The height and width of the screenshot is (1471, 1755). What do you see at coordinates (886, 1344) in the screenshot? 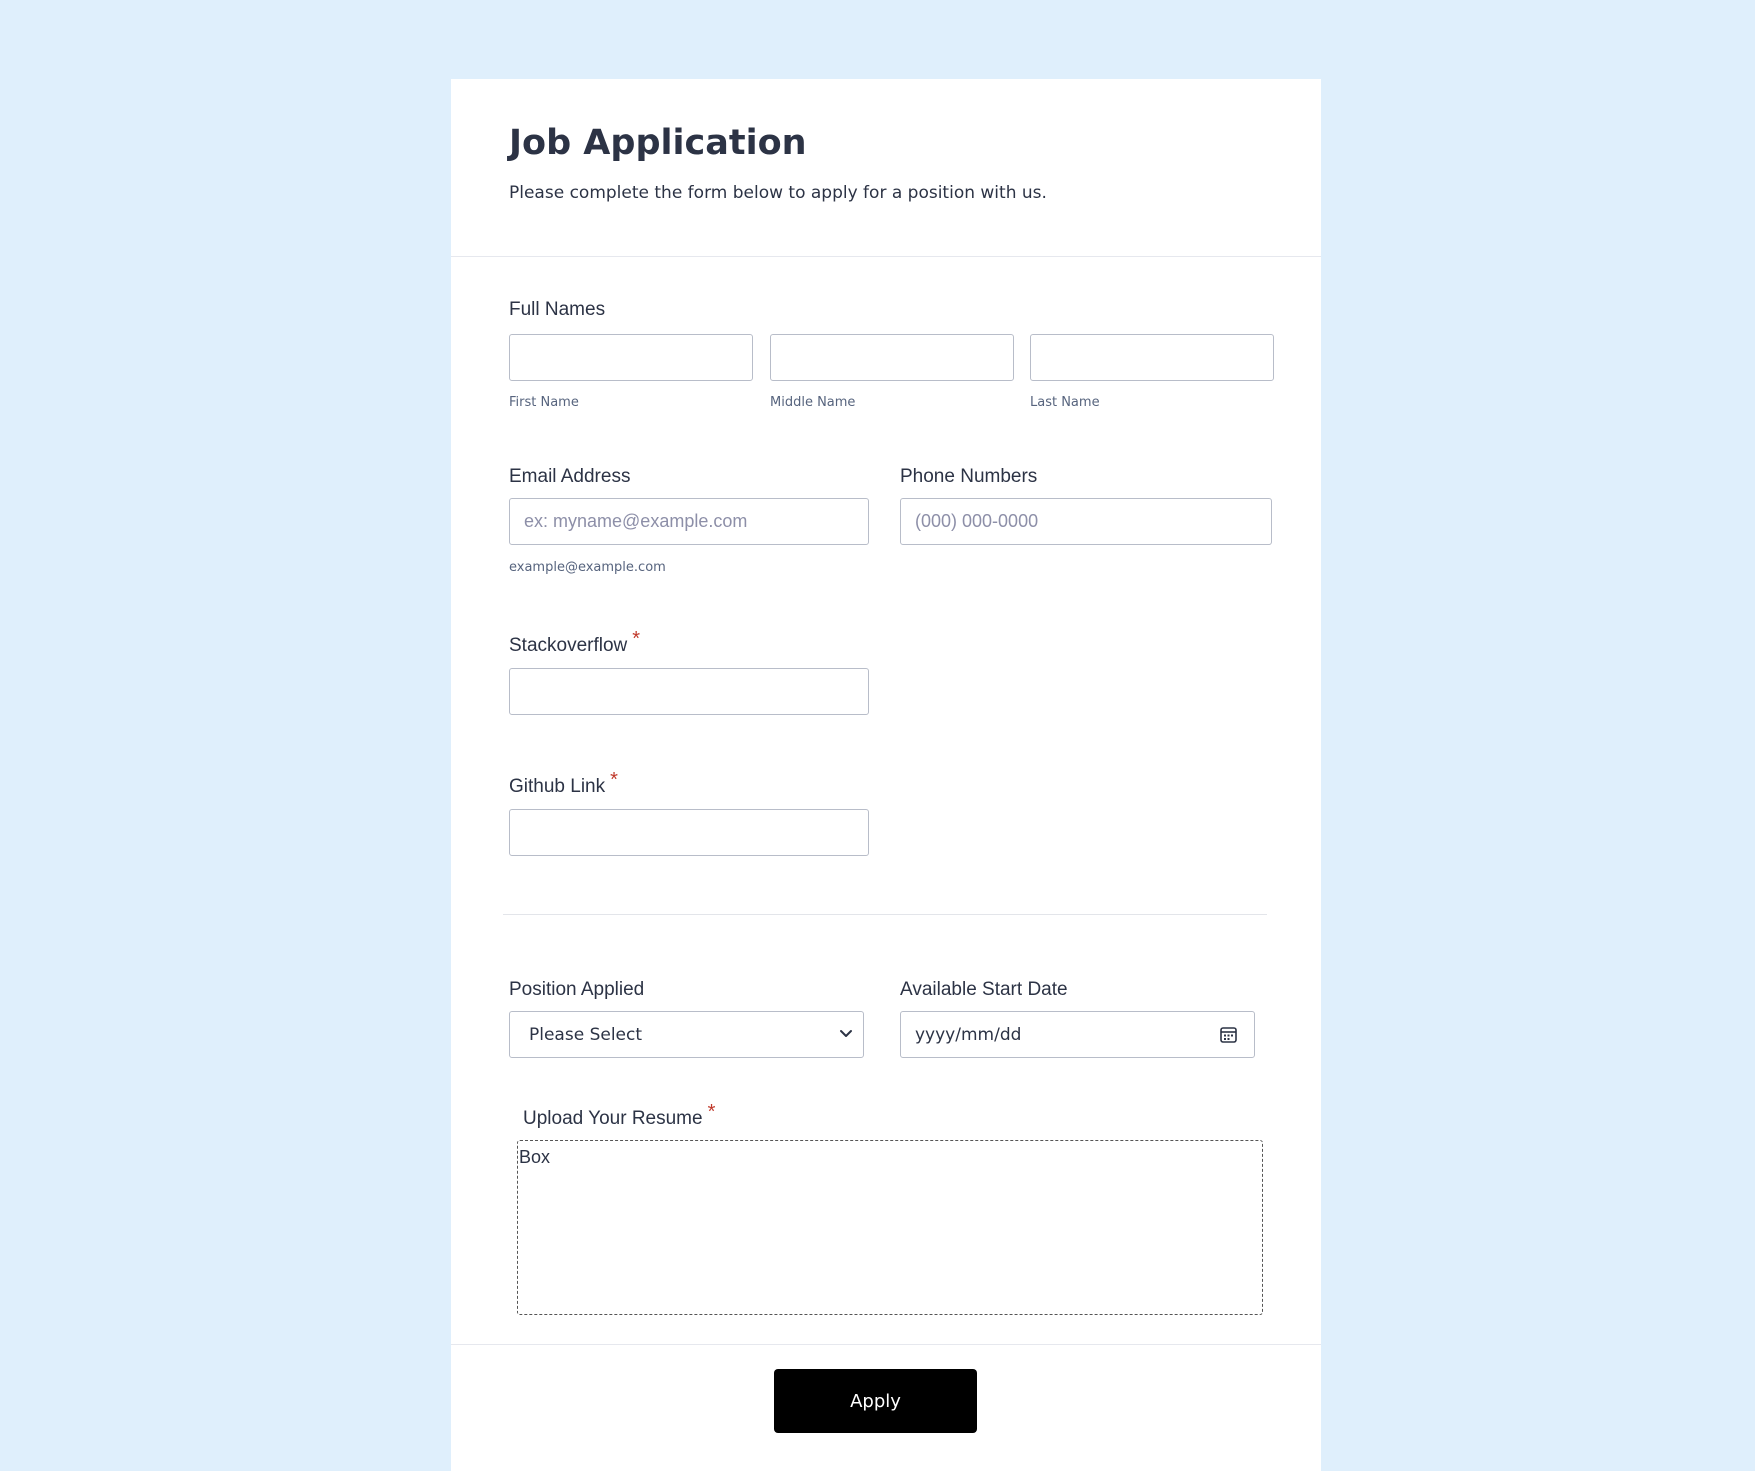
I see `footer-divider` at bounding box center [886, 1344].